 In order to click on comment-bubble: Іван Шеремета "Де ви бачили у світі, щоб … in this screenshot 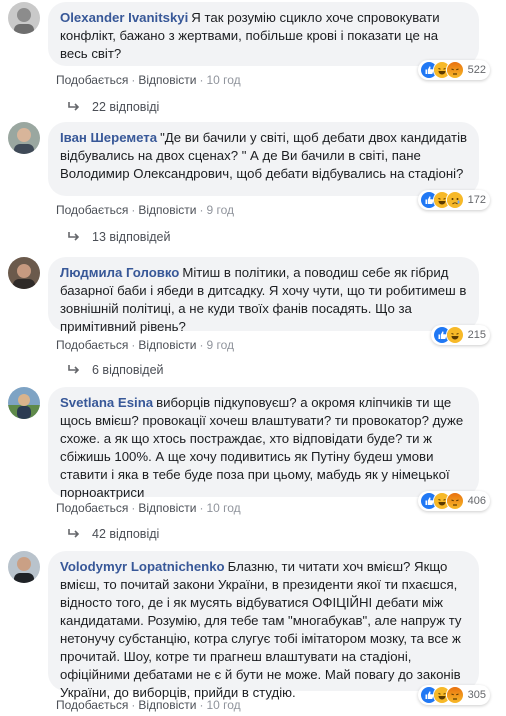, I will do `click(263, 159)`.